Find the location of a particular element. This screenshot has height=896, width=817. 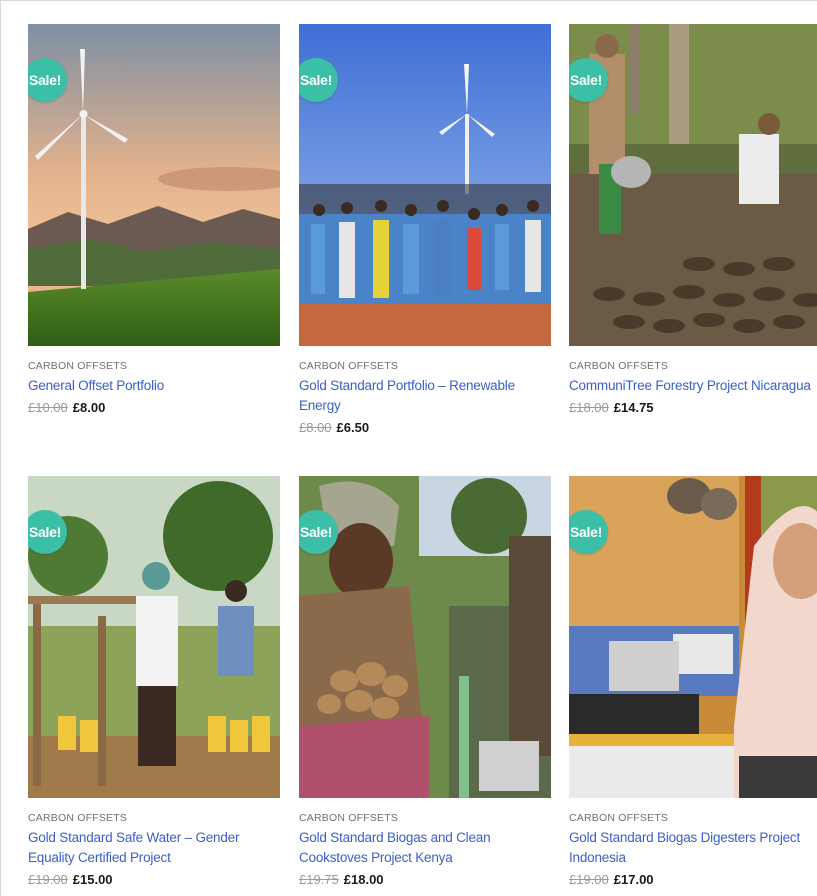

sale-price: £17.00 is located at coordinates (633, 879).